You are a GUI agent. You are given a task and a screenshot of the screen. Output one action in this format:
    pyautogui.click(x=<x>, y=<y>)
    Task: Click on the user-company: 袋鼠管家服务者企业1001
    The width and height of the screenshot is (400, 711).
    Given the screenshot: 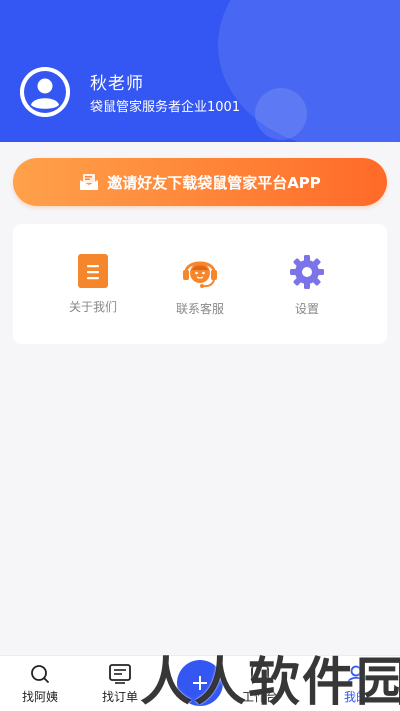 What is the action you would take?
    pyautogui.click(x=165, y=107)
    